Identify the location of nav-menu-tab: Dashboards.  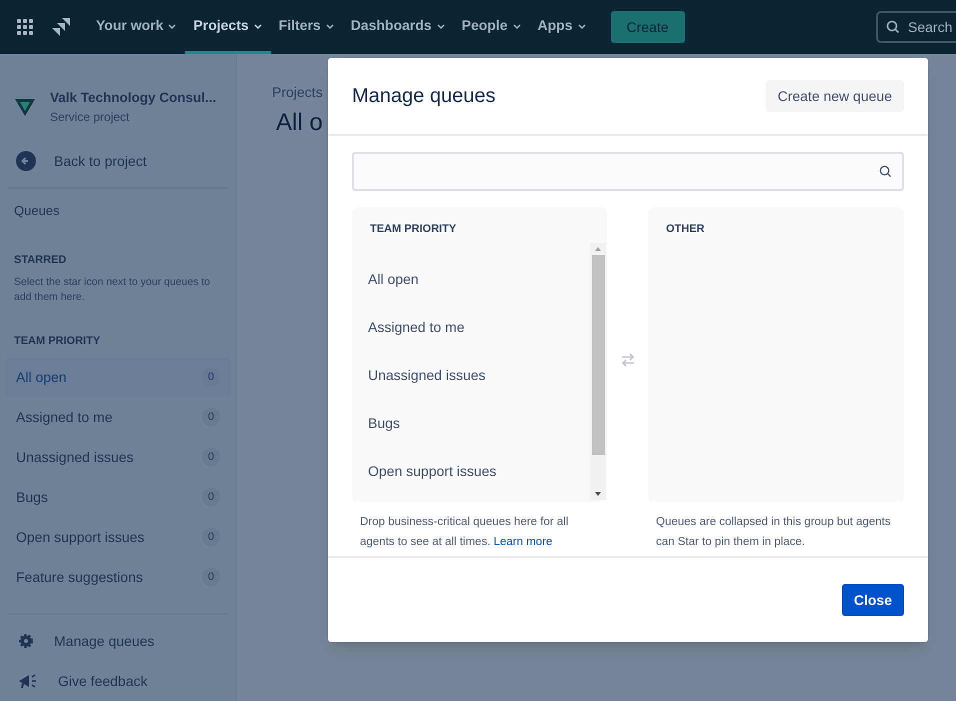
(398, 27).